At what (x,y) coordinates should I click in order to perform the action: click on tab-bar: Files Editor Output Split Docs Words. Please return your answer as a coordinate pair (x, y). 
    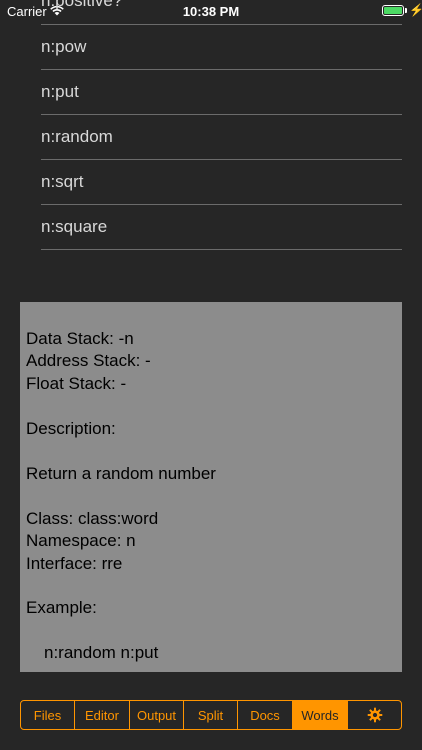
    Looking at the image, I should click on (211, 715).